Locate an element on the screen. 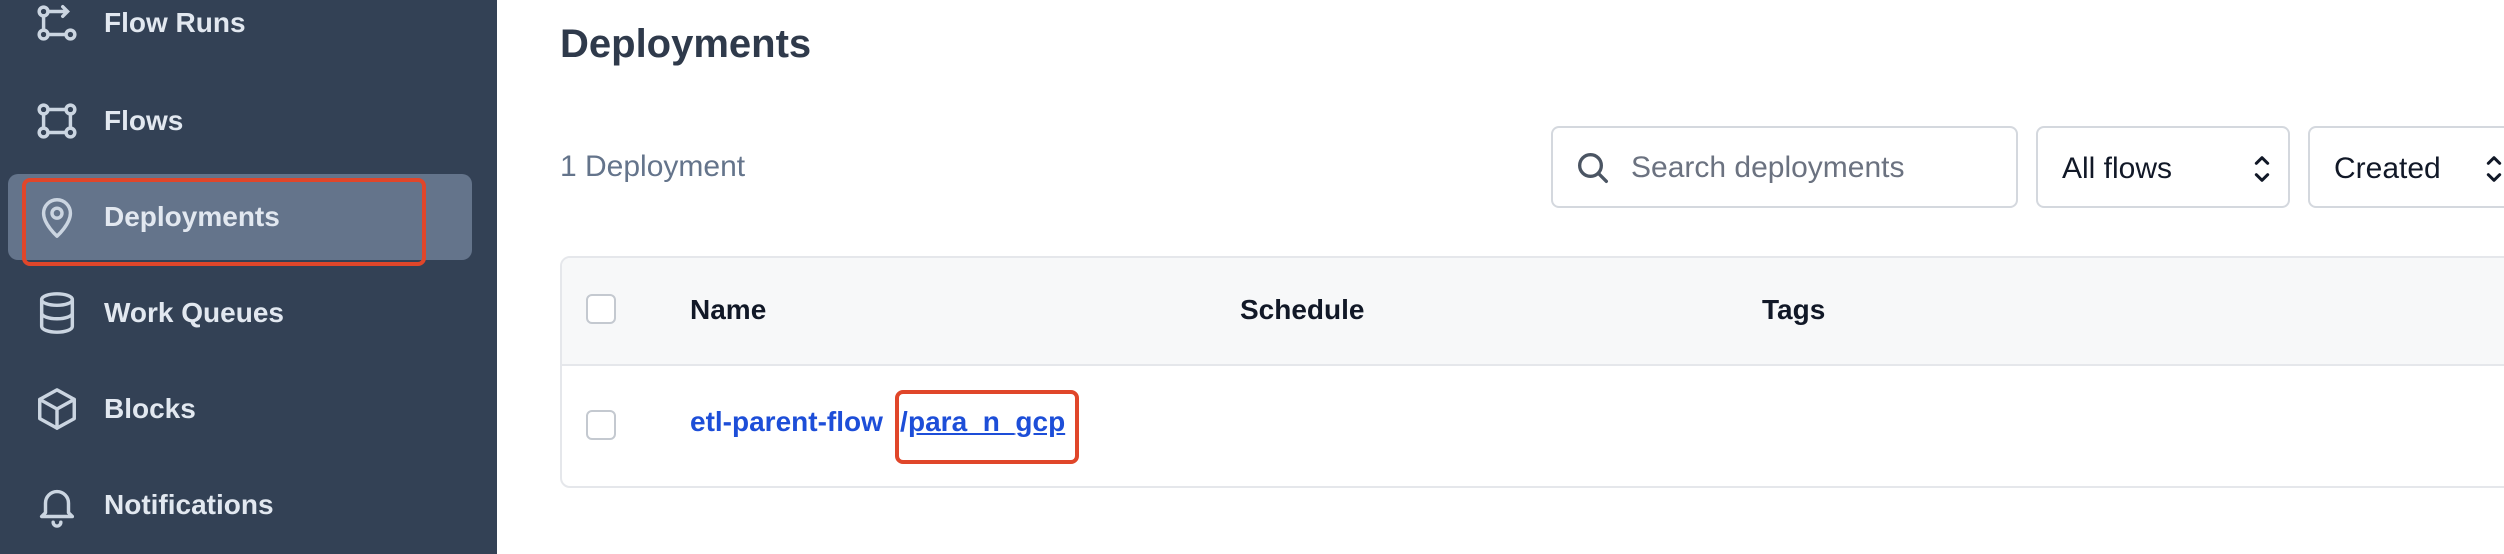  sidebar-item-notifications: Notifications is located at coordinates (240, 505).